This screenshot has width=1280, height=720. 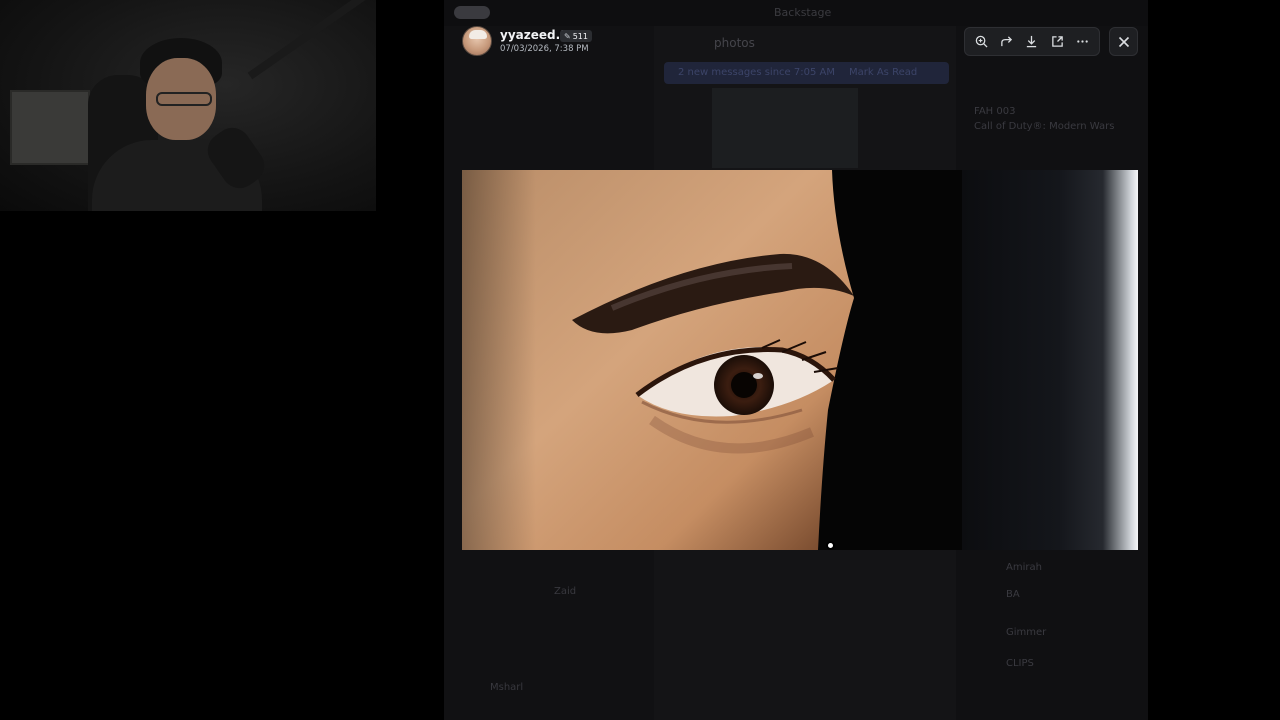 I want to click on more-options-button, so click(x=1082, y=42).